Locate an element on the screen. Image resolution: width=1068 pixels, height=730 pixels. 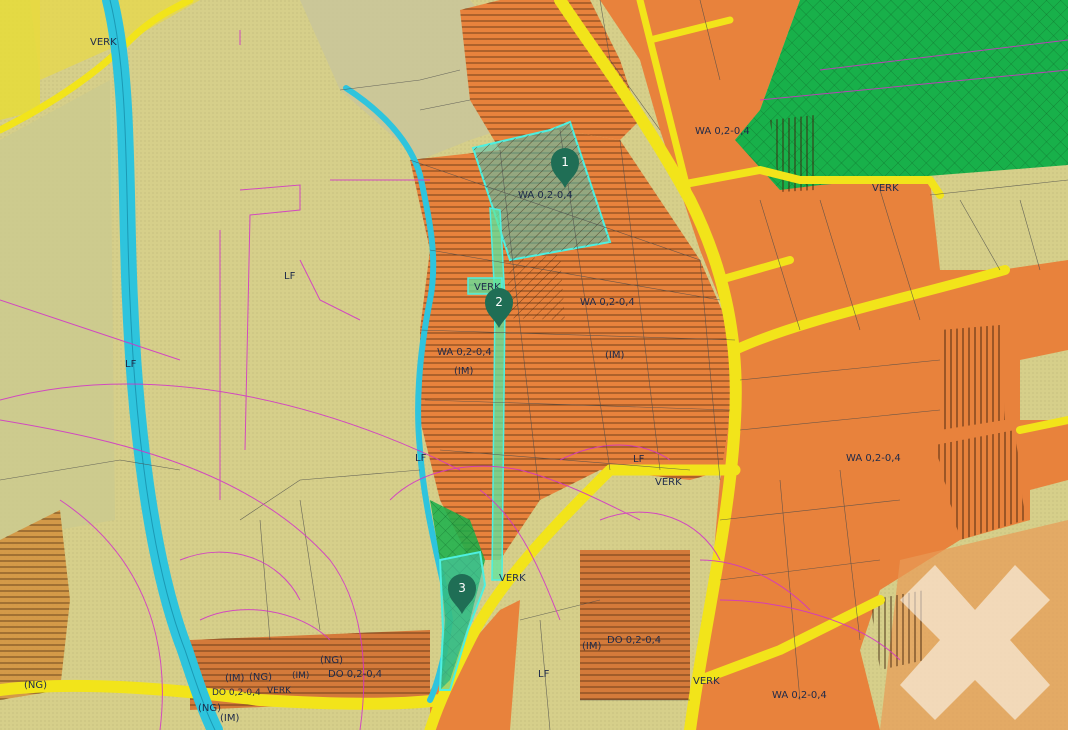
field-area is located at coordinates (57, 310).